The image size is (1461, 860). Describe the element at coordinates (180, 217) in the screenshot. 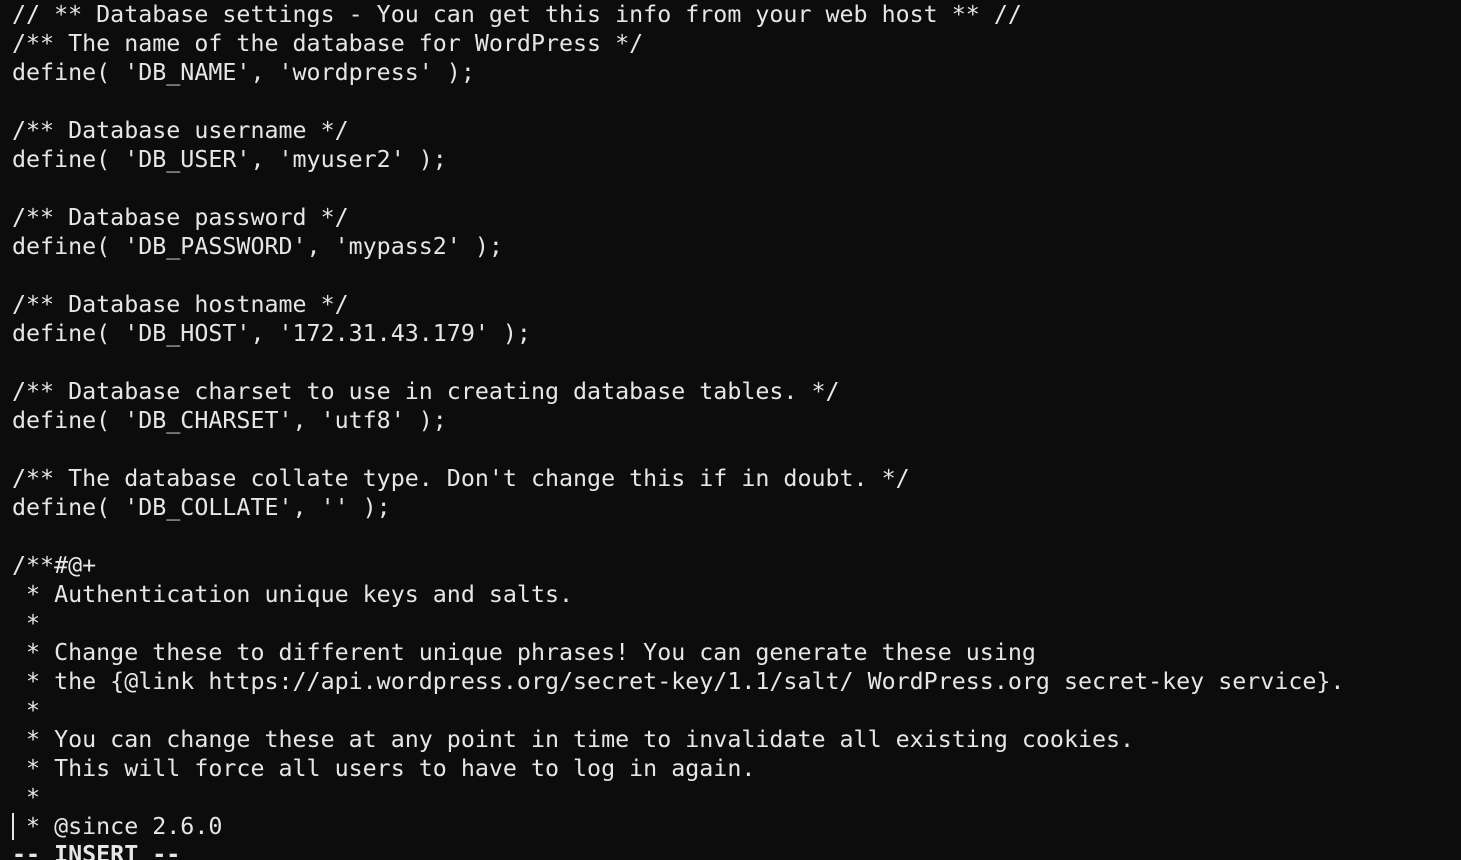

I see `code-line: /** Database password */` at that location.